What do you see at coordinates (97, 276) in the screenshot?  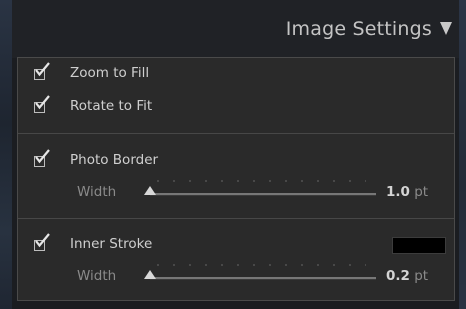 I see `inner-stroke-width-label: Width` at bounding box center [97, 276].